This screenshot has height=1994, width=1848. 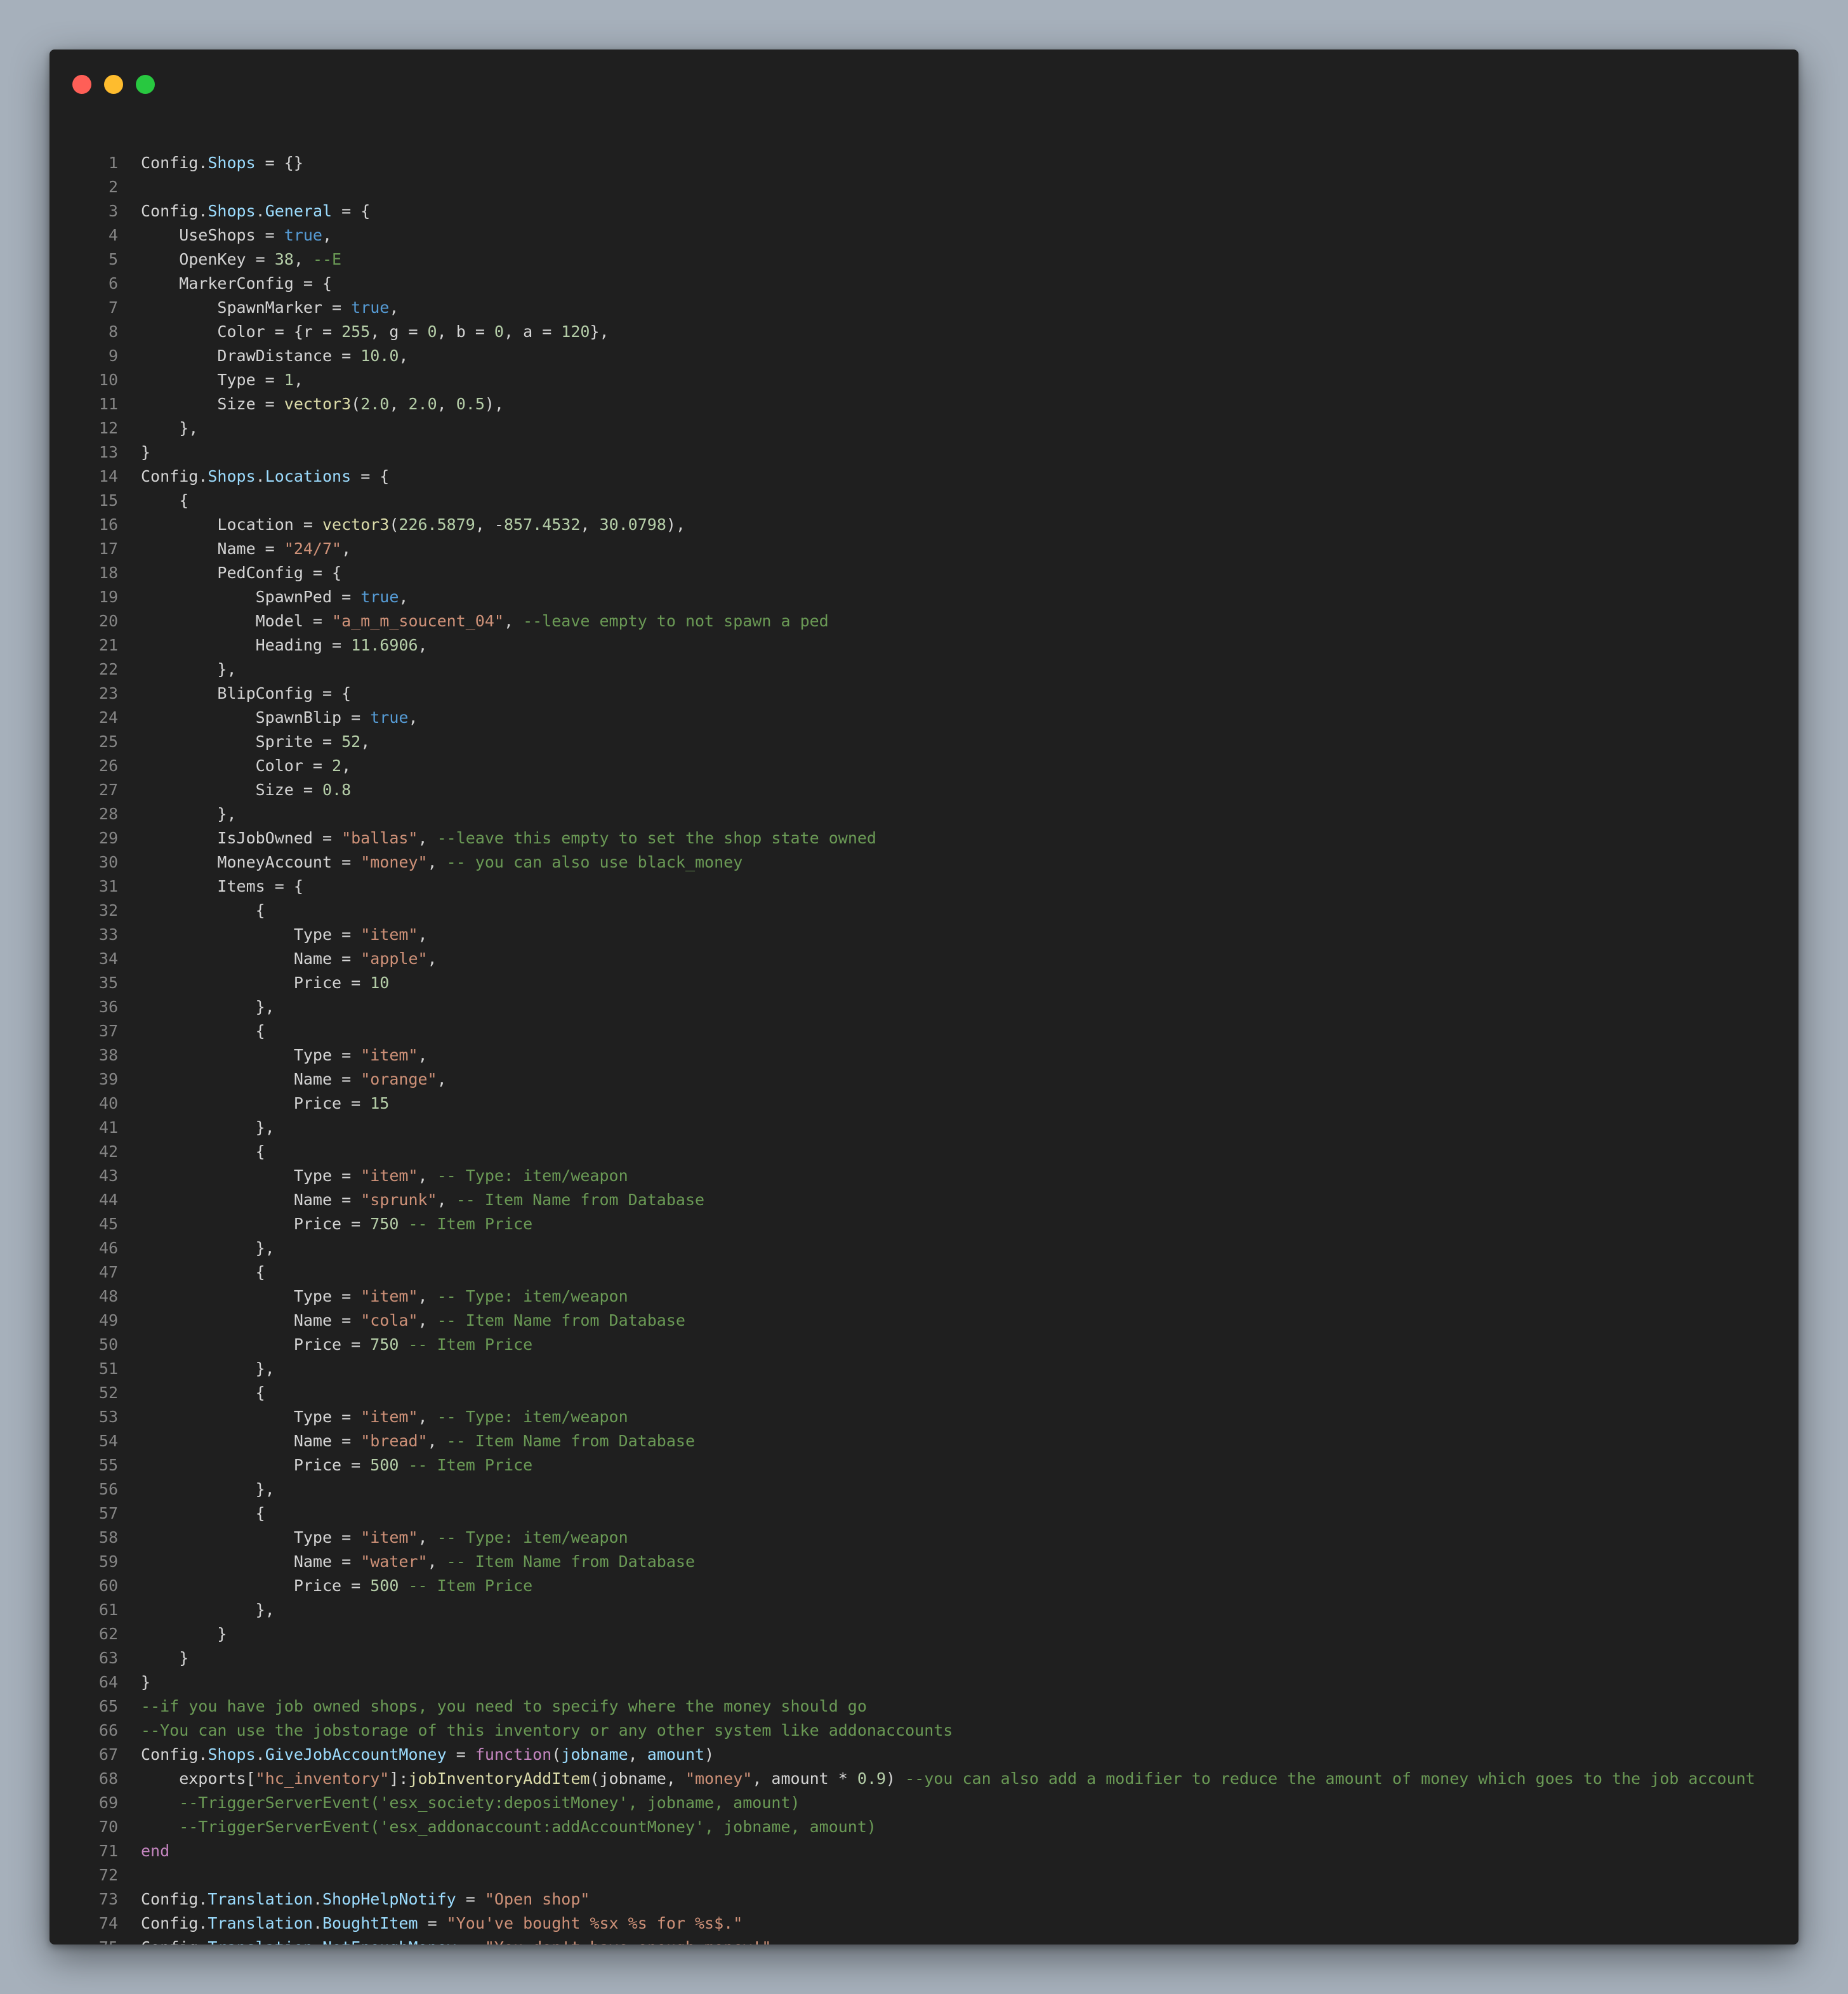 I want to click on code-line: 28 },, so click(x=924, y=814).